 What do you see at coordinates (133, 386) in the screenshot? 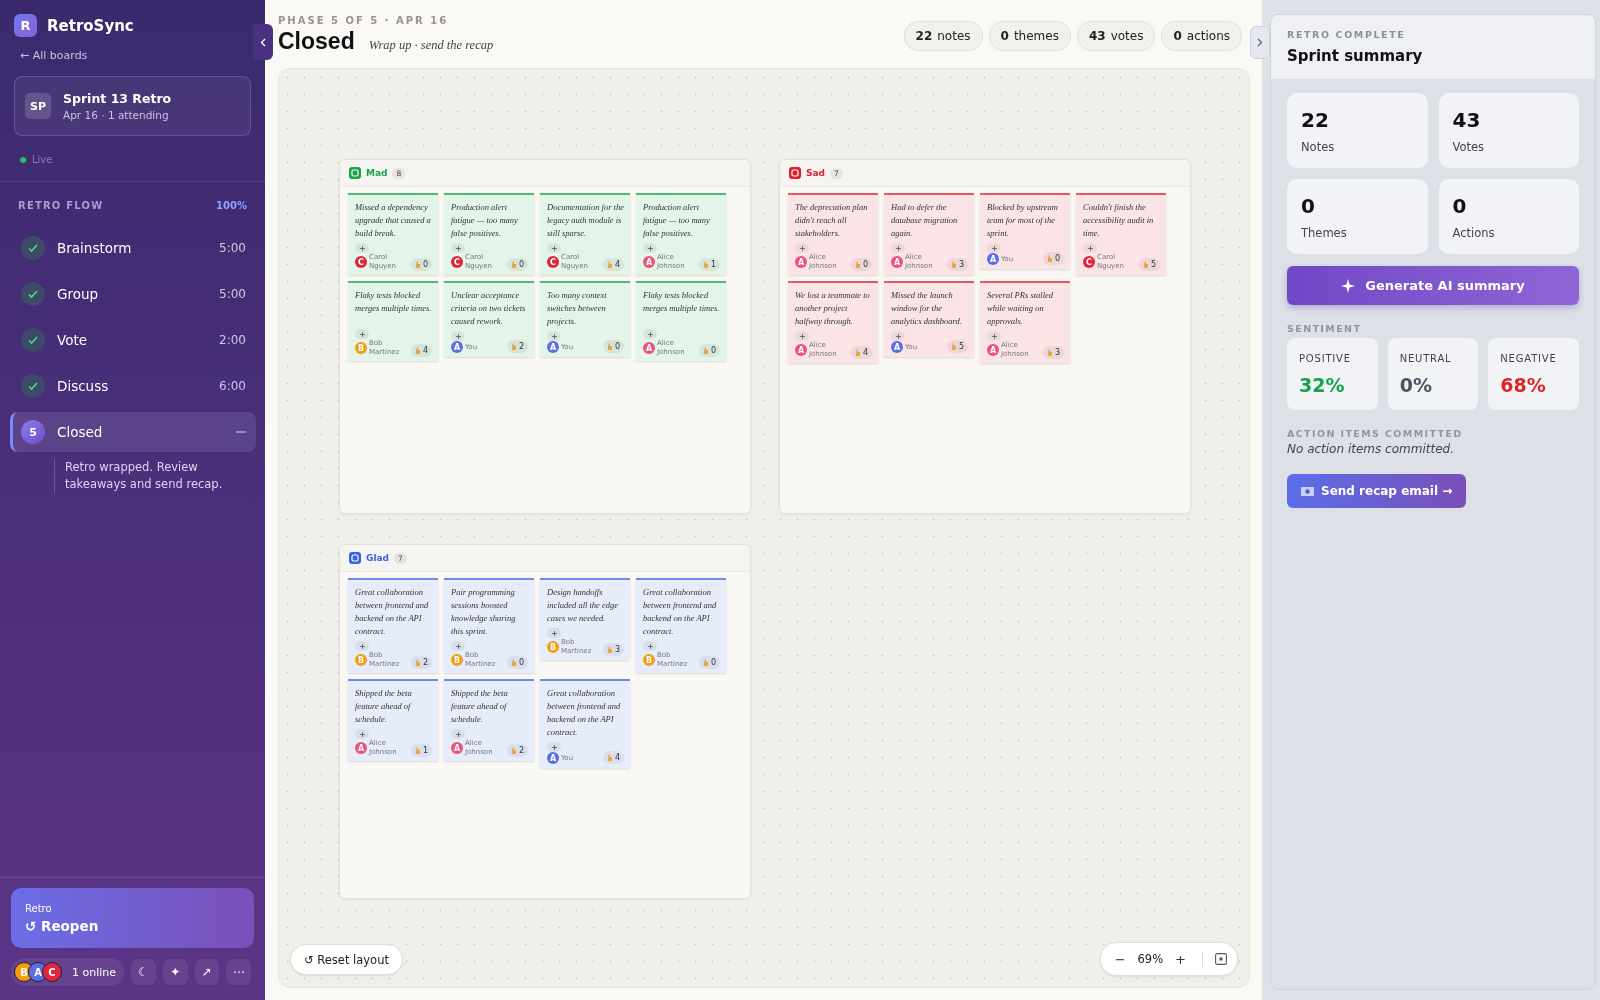
I see `phase-item: Discuss 6:00` at bounding box center [133, 386].